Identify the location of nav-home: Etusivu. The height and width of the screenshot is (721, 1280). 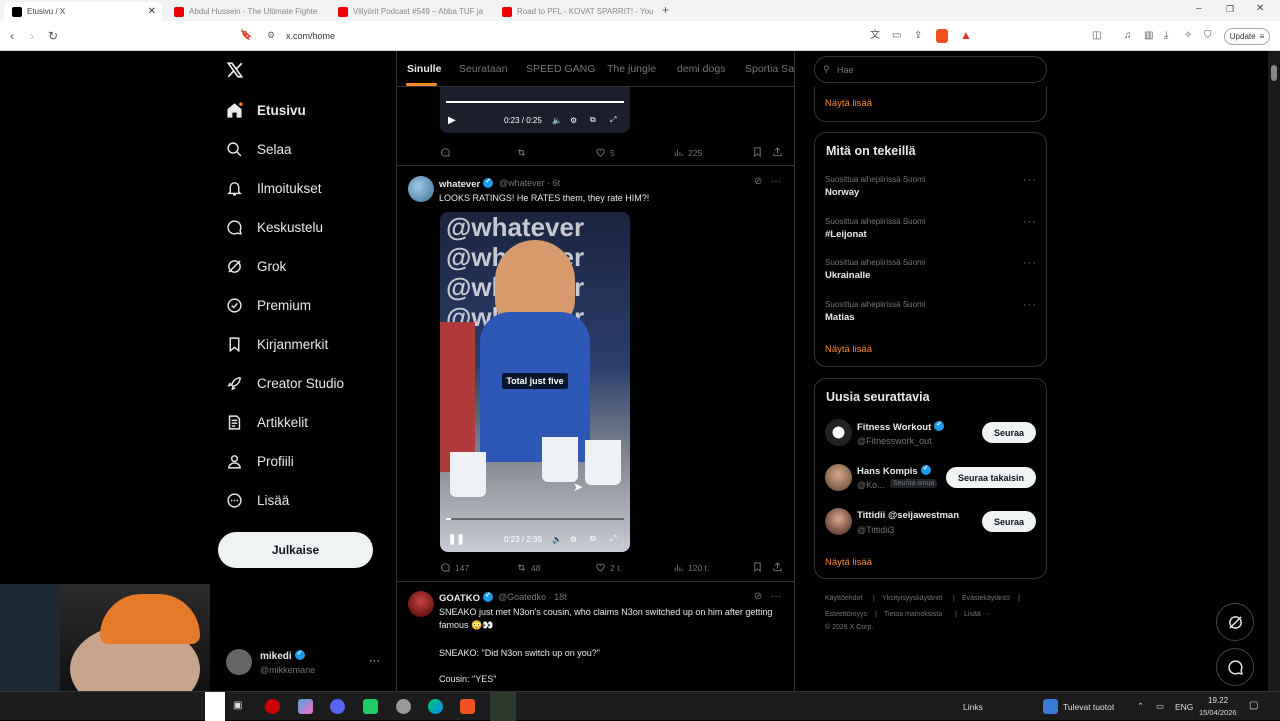
(266, 110).